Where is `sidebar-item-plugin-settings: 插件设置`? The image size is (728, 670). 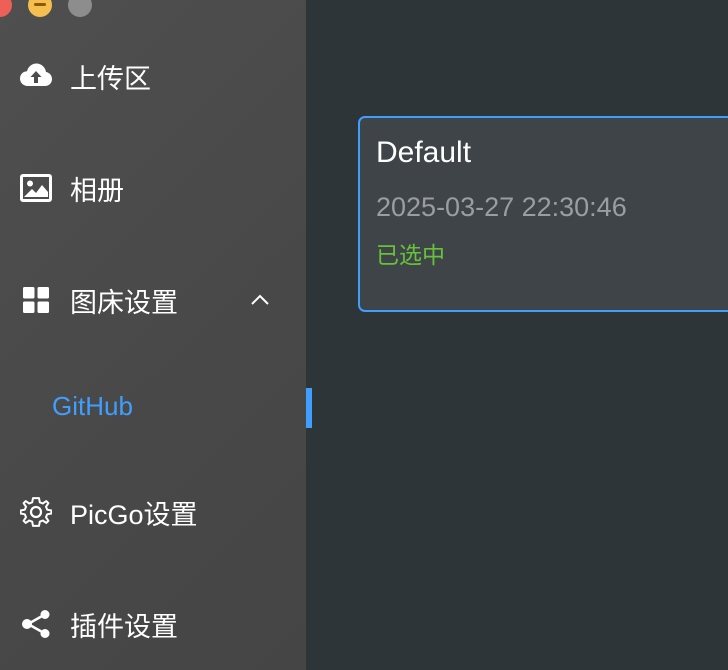 sidebar-item-plugin-settings: 插件设置 is located at coordinates (153, 624).